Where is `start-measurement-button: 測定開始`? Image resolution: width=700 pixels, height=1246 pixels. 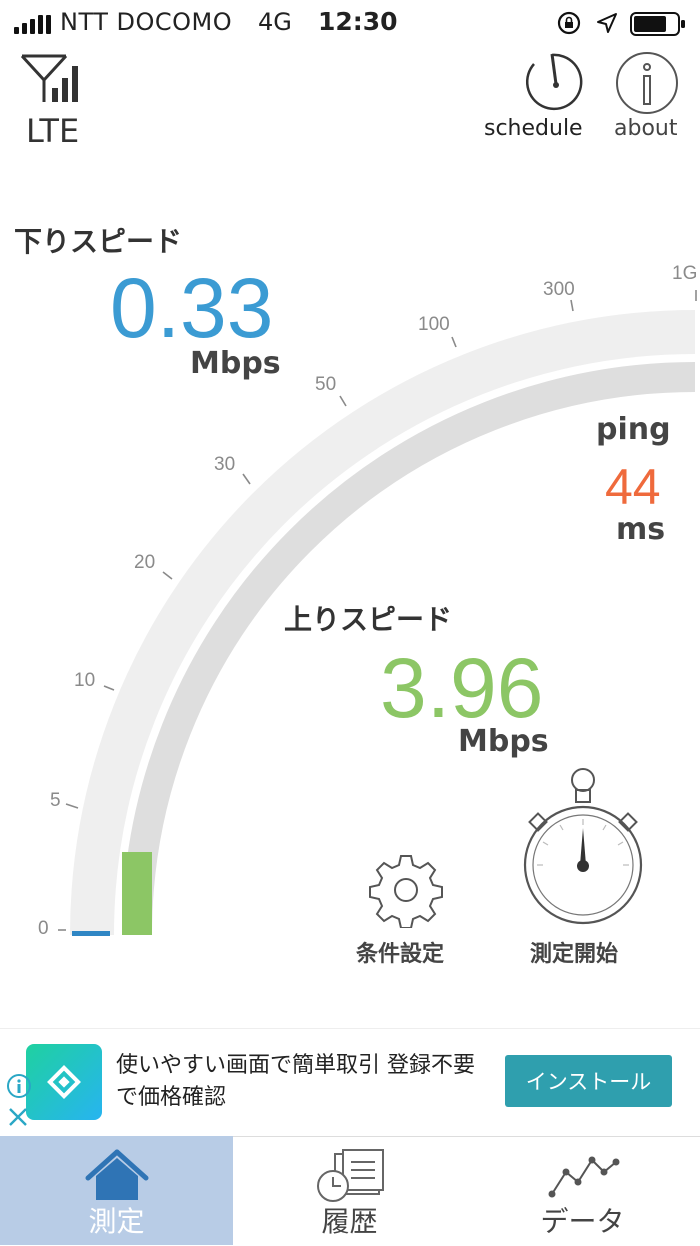 start-measurement-button: 測定開始 is located at coordinates (585, 868).